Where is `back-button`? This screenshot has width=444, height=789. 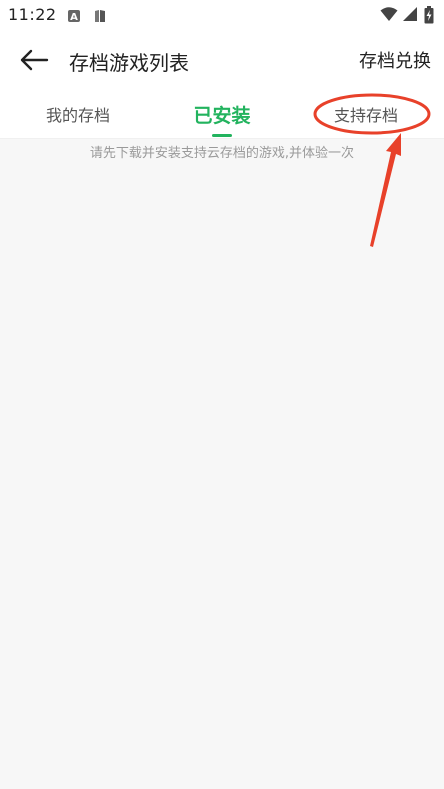 back-button is located at coordinates (34, 60).